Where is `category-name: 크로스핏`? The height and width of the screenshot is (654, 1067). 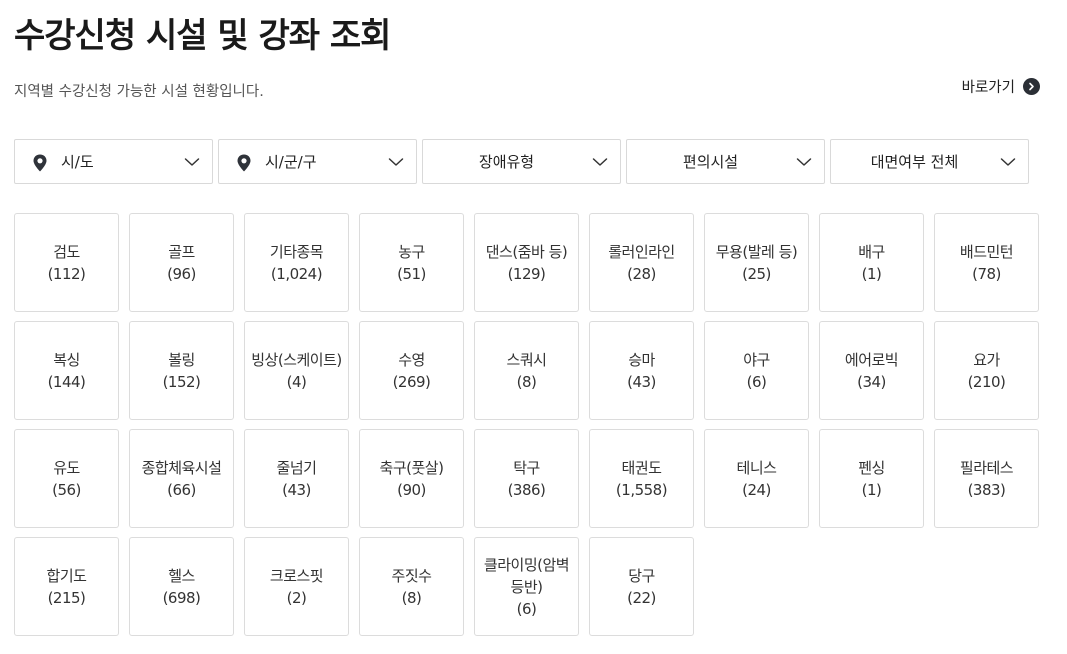
category-name: 크로스핏 is located at coordinates (296, 575).